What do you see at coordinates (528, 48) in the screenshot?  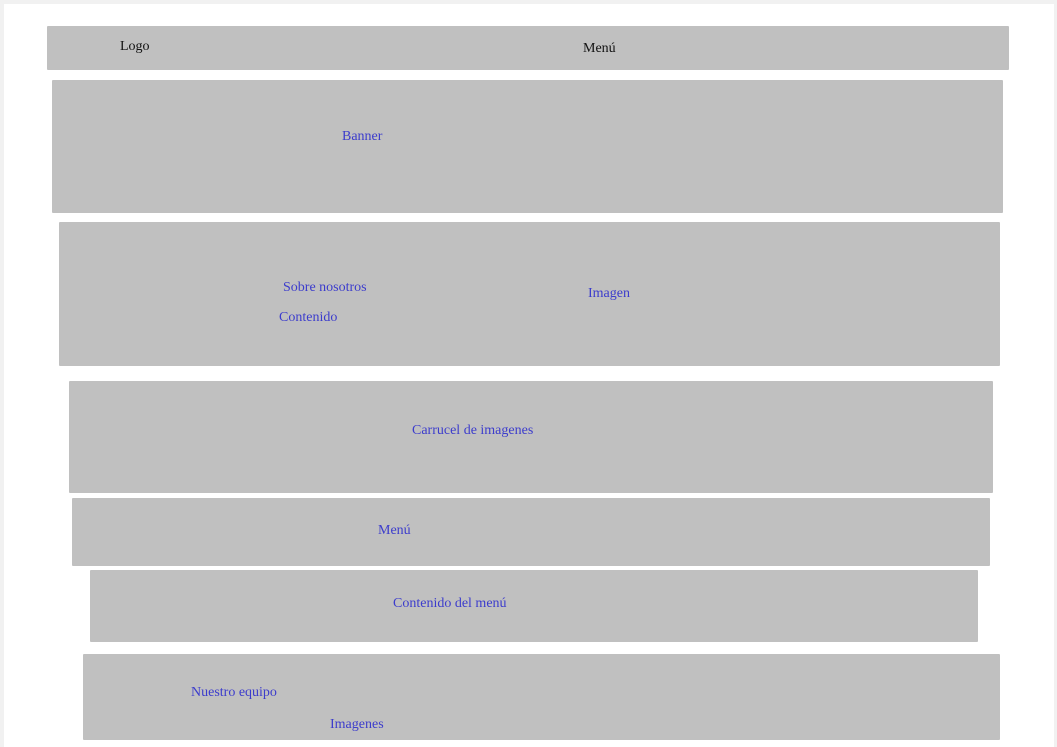 I see `header-block` at bounding box center [528, 48].